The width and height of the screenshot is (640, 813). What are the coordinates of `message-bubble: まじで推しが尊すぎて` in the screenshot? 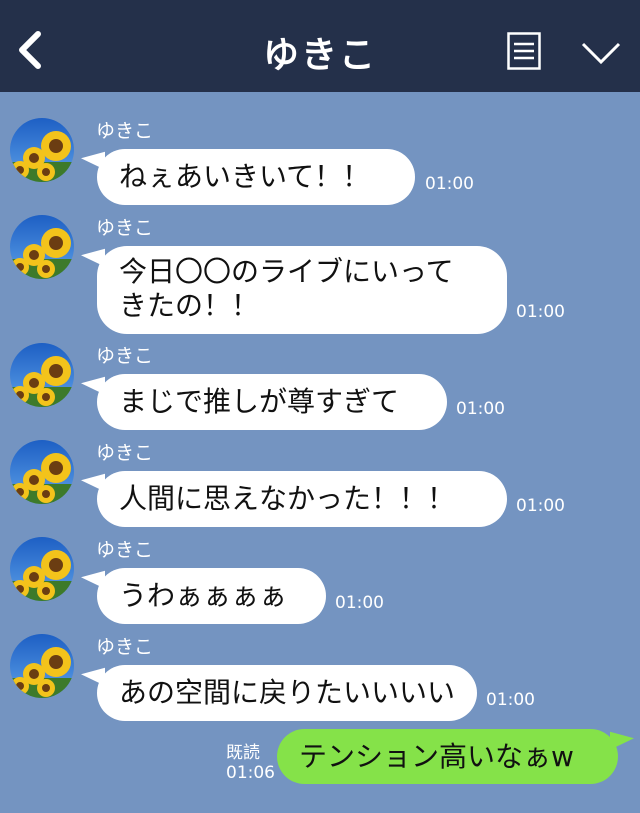 It's located at (272, 402).